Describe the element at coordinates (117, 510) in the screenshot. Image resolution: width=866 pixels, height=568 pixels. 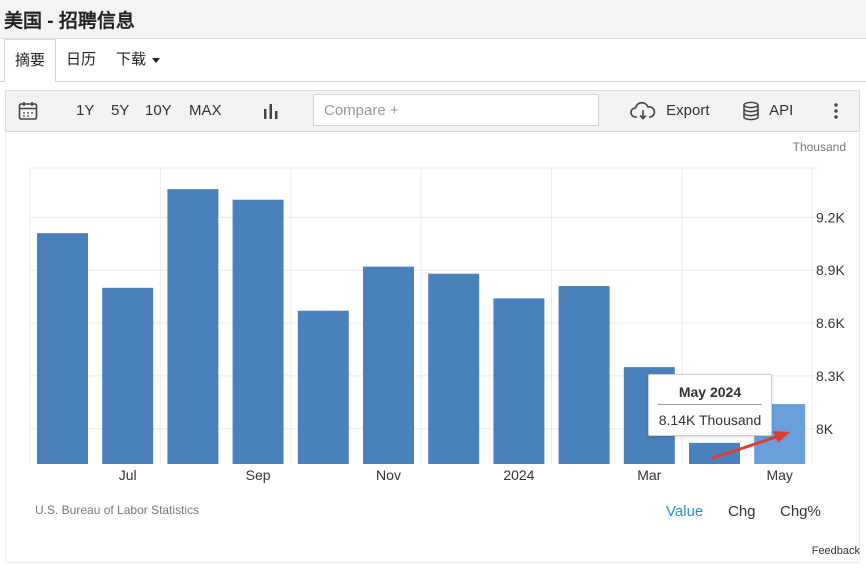
I see `source-label: U.S. Bureau of Labor Statistics` at that location.